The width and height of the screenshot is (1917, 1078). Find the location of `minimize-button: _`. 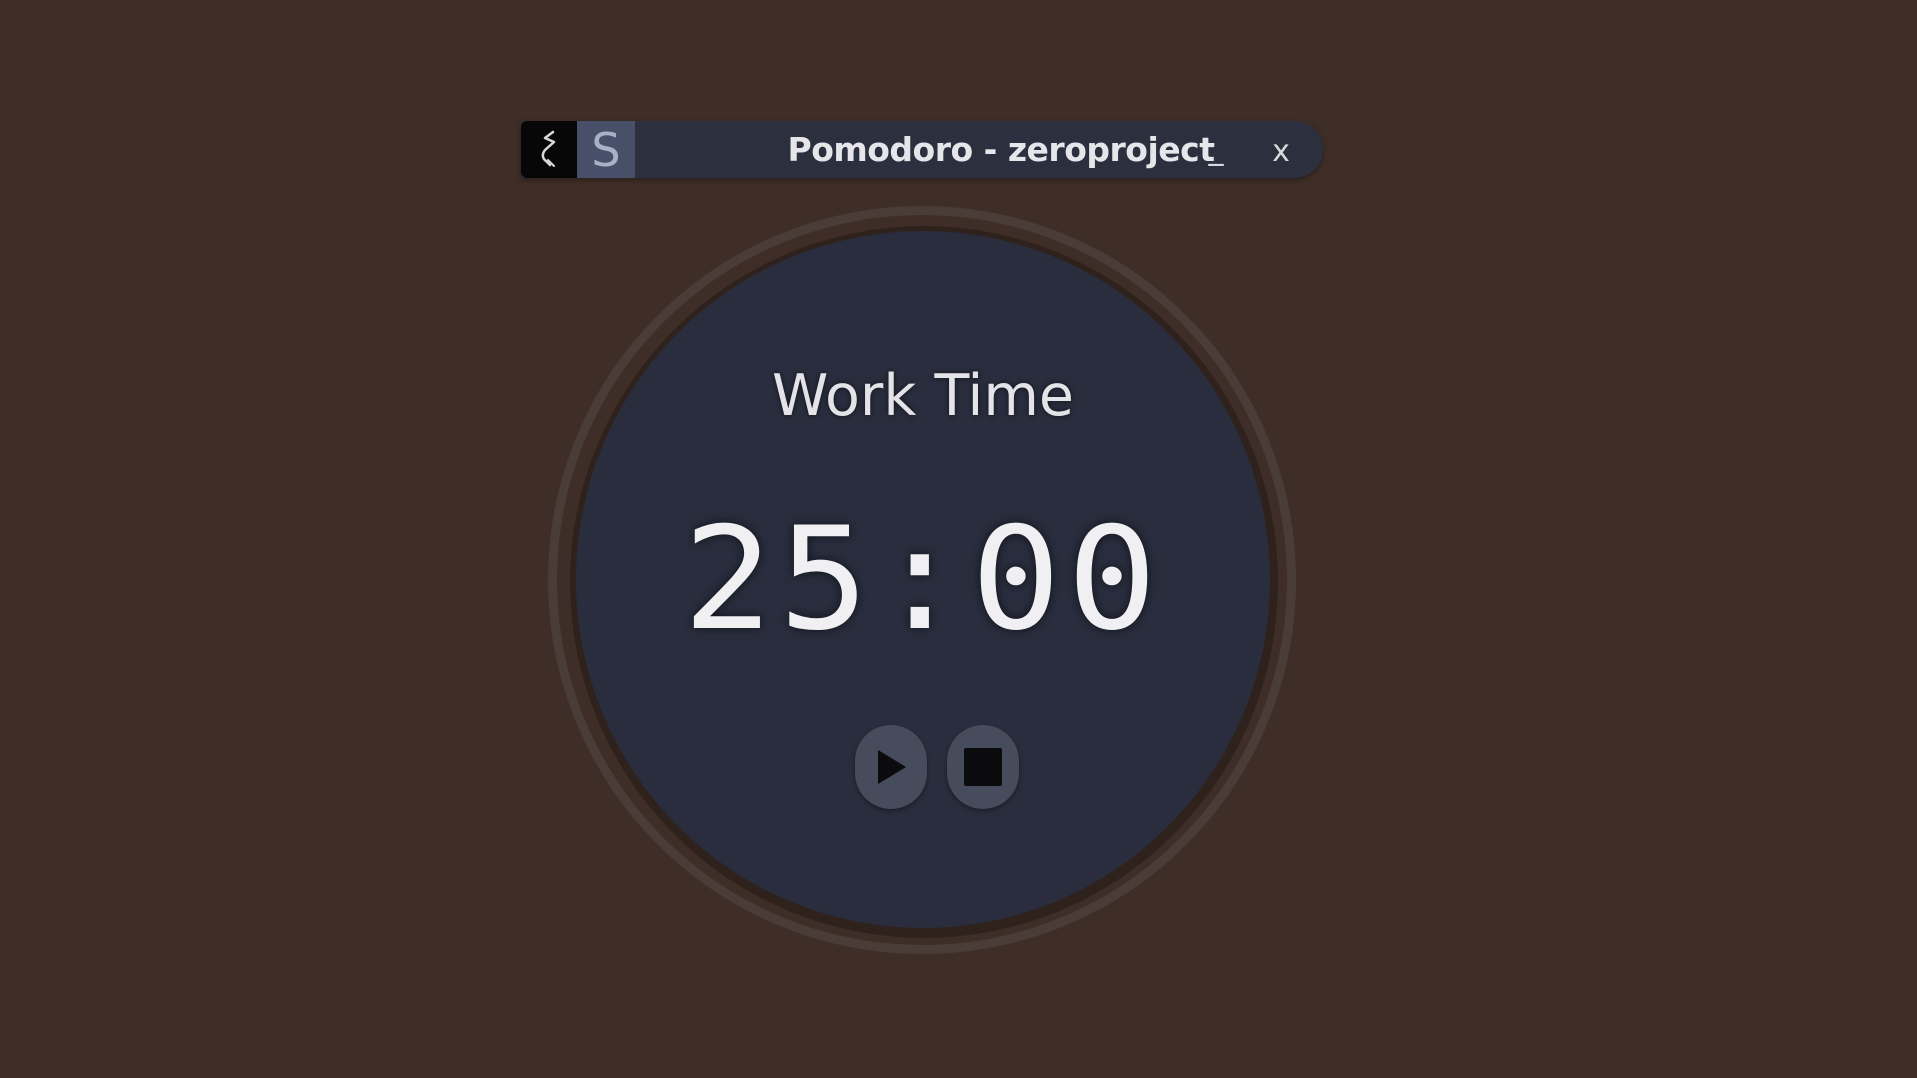

minimize-button: _ is located at coordinates (1216, 149).